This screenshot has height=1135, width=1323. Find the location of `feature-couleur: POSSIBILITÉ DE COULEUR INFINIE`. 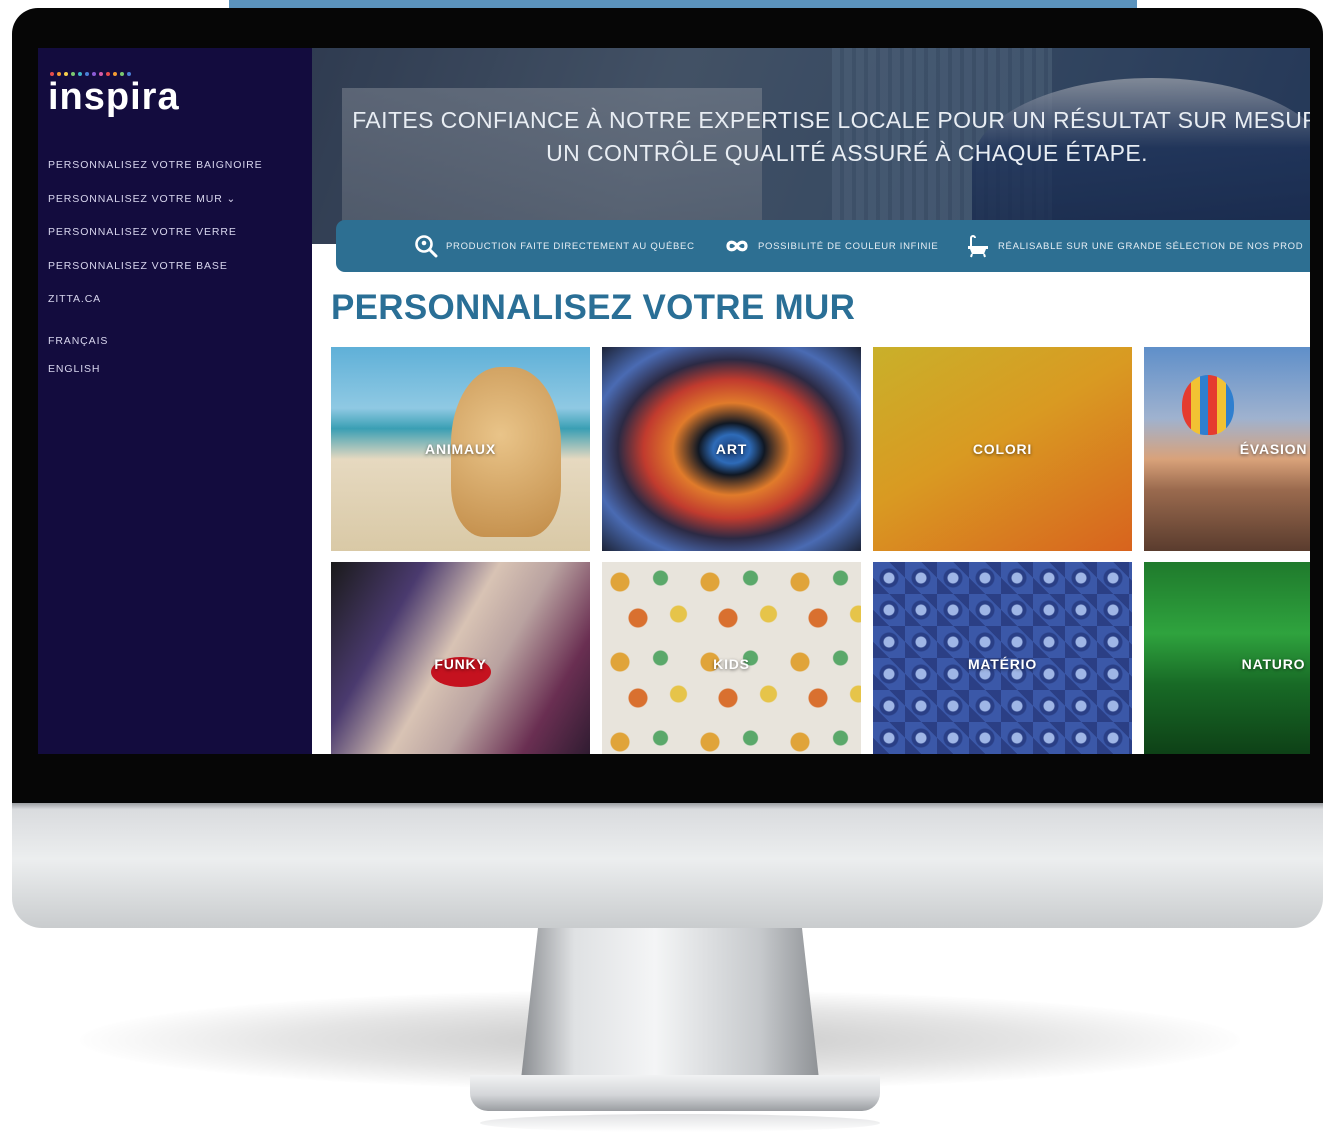

feature-couleur: POSSIBILITÉ DE COULEUR INFINIE is located at coordinates (831, 246).